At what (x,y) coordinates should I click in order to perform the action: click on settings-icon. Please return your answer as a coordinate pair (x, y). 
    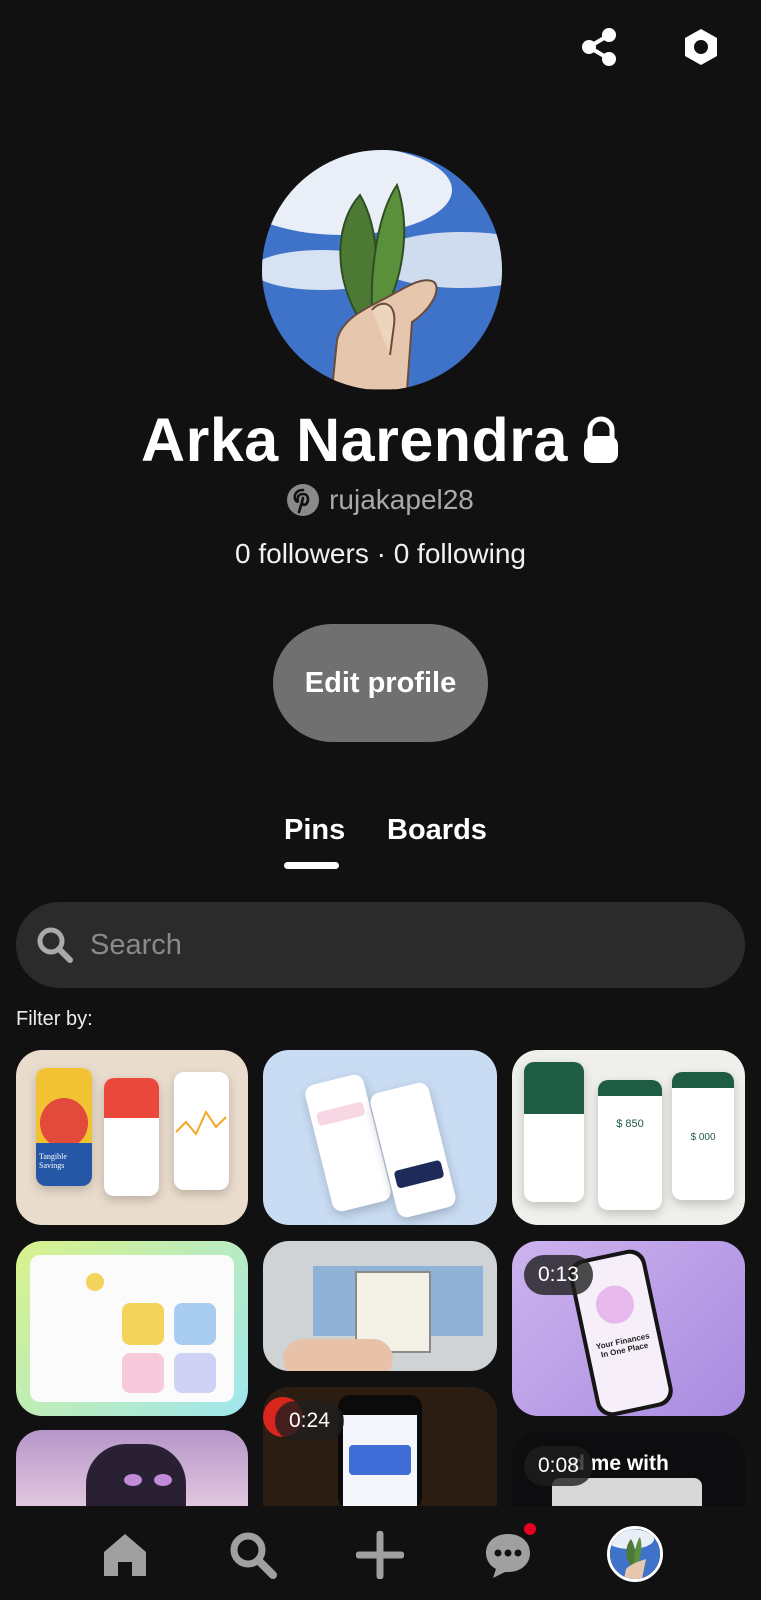
    Looking at the image, I should click on (701, 47).